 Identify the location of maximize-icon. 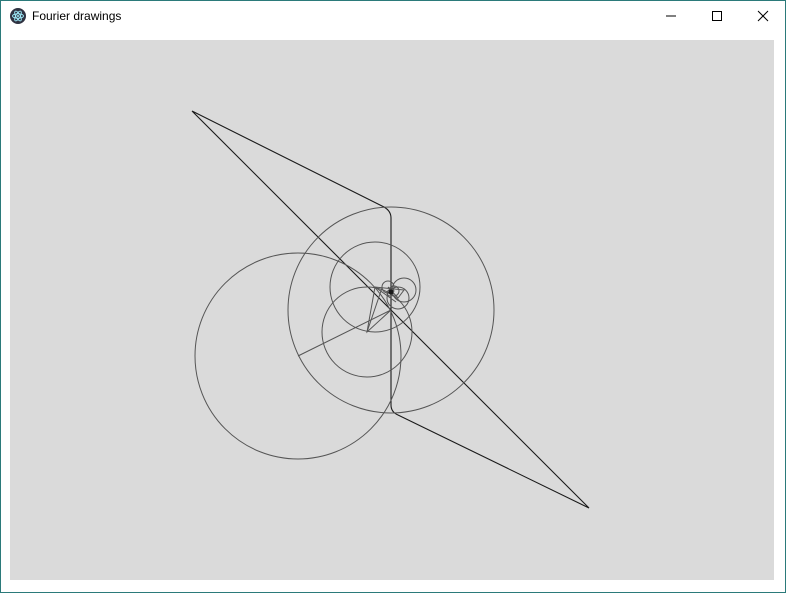
(717, 16).